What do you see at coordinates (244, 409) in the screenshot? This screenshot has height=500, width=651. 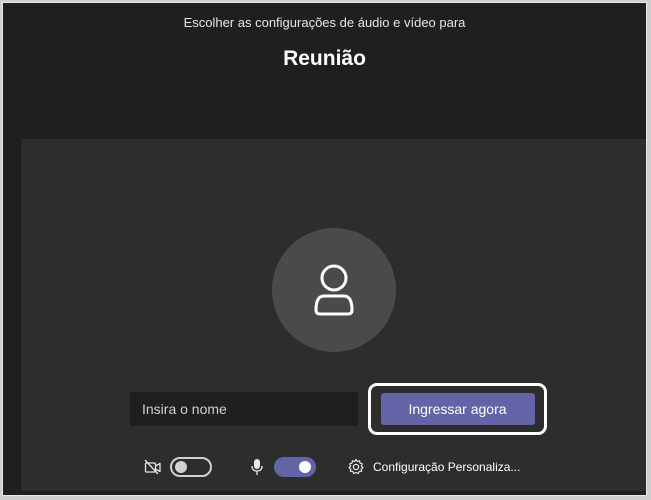 I see `name-input` at bounding box center [244, 409].